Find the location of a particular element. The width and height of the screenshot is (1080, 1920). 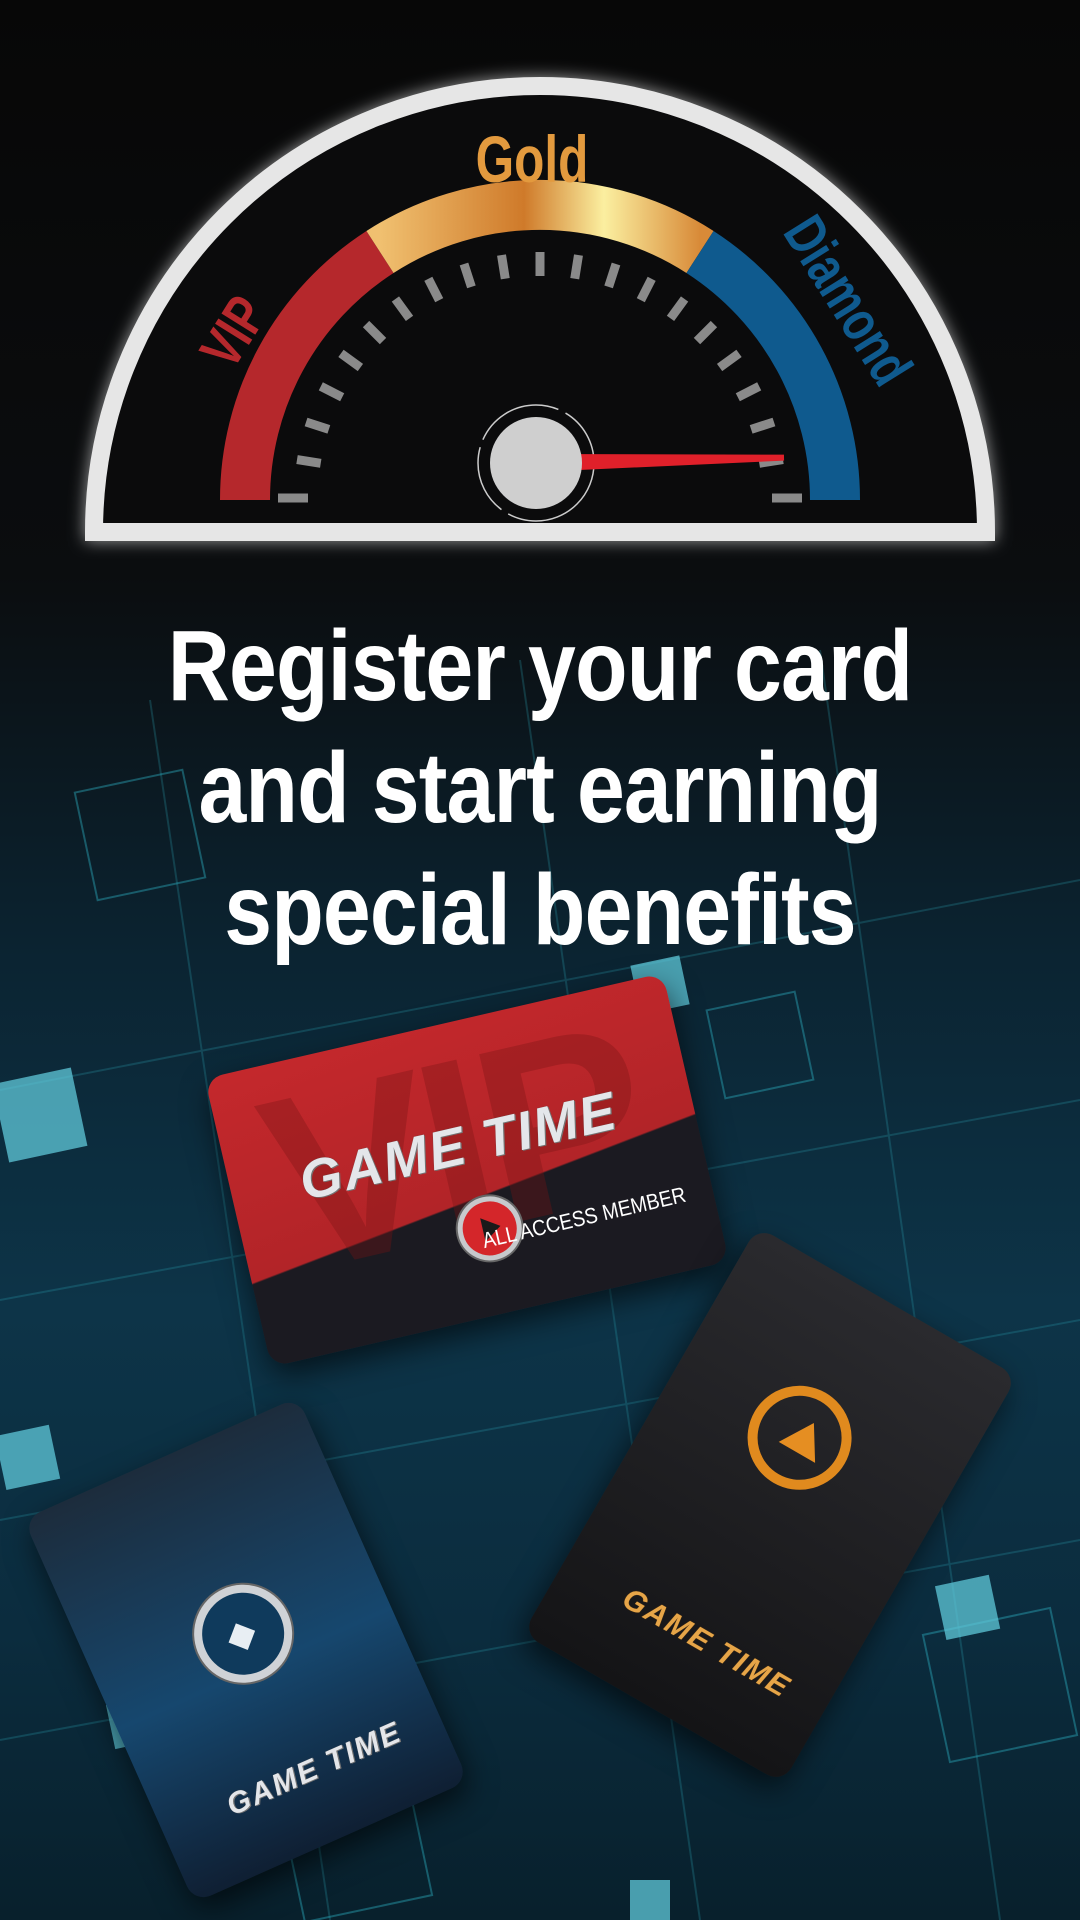

triangle-ring-icon is located at coordinates (799, 1437).